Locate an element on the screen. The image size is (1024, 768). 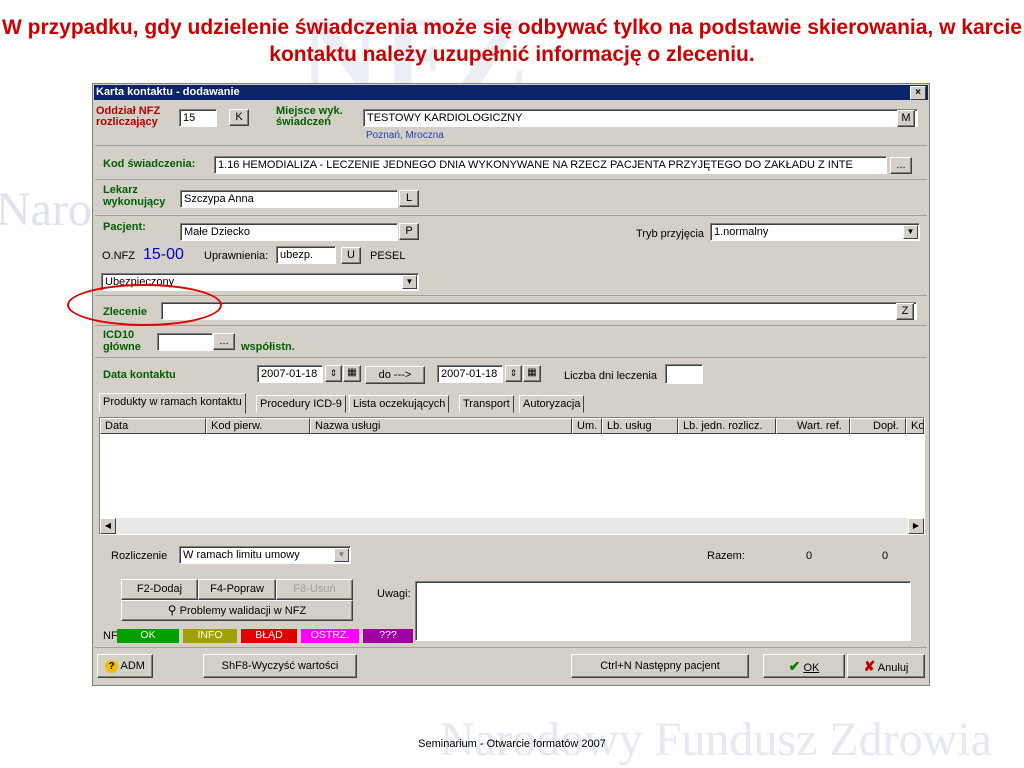
do-button: do ---> is located at coordinates (395, 375).